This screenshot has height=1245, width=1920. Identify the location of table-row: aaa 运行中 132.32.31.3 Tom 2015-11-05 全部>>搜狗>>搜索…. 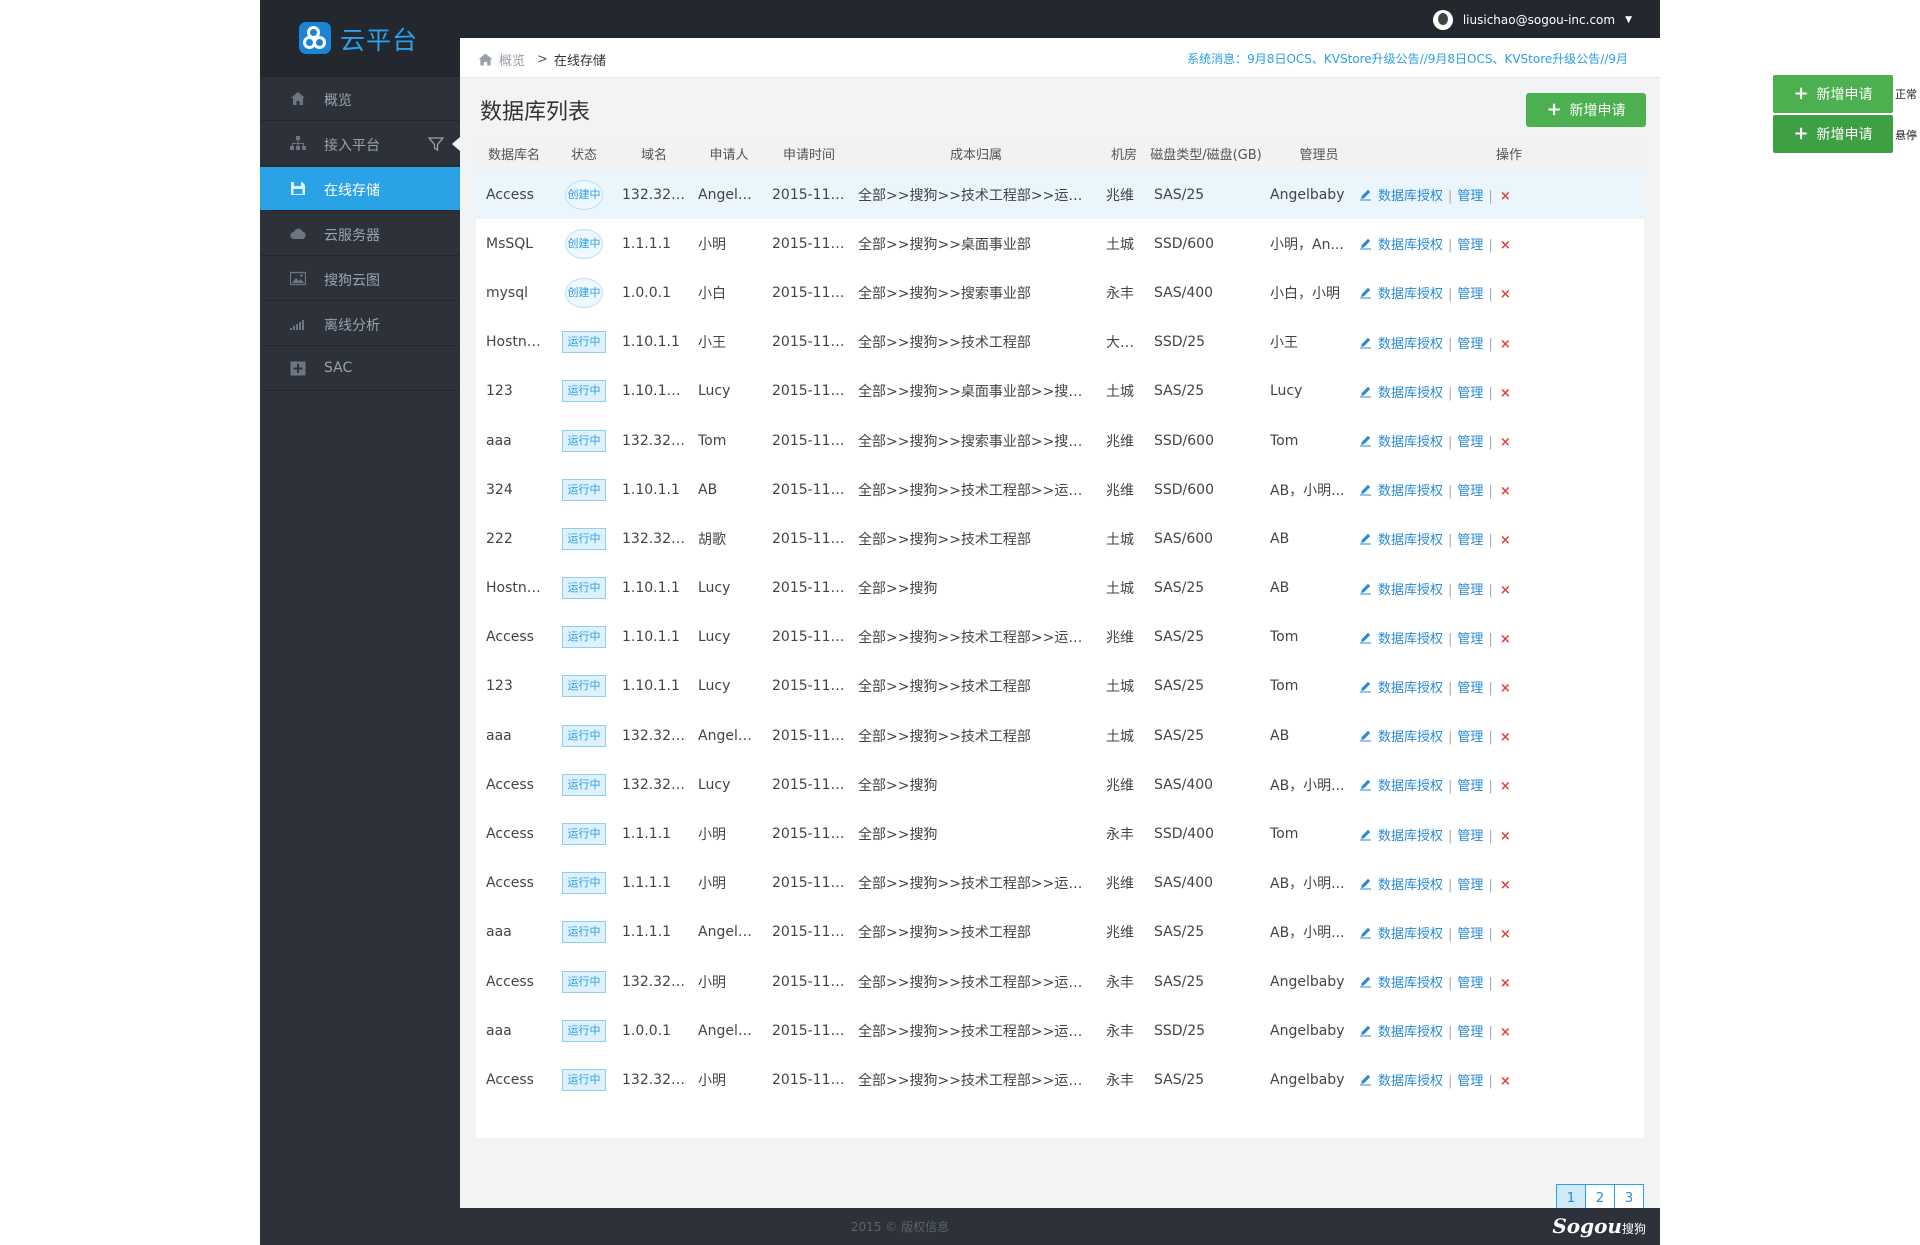
(1060, 440).